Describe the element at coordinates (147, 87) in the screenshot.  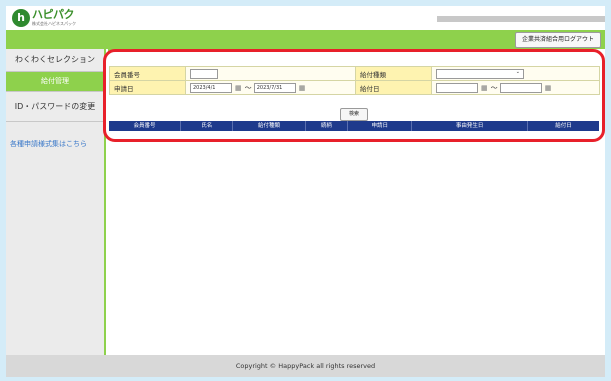
I see `apply-date-label: 申請日` at that location.